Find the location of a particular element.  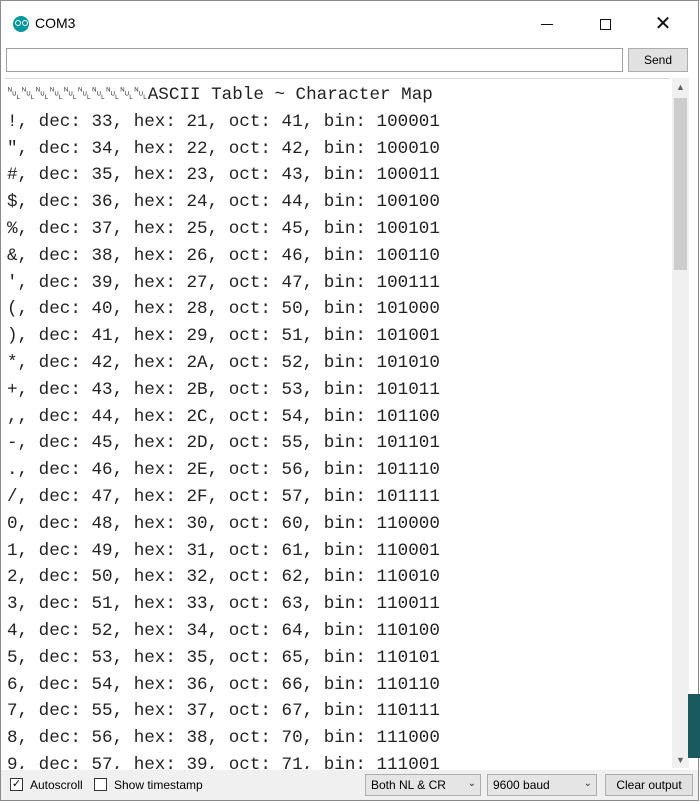

baud-rate-value: 9600 baud is located at coordinates (521, 785).